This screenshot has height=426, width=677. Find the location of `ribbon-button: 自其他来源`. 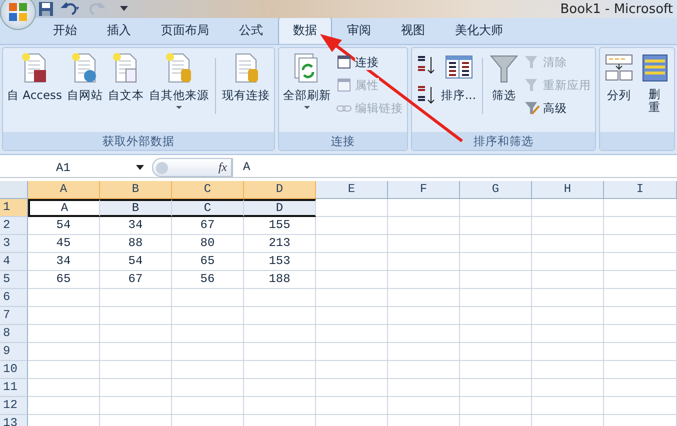

ribbon-button: 自其他来源 is located at coordinates (179, 81).